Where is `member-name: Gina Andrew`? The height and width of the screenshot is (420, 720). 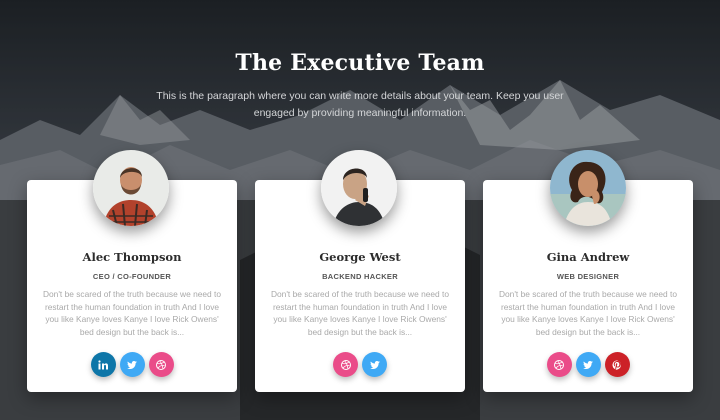 member-name: Gina Andrew is located at coordinates (588, 257).